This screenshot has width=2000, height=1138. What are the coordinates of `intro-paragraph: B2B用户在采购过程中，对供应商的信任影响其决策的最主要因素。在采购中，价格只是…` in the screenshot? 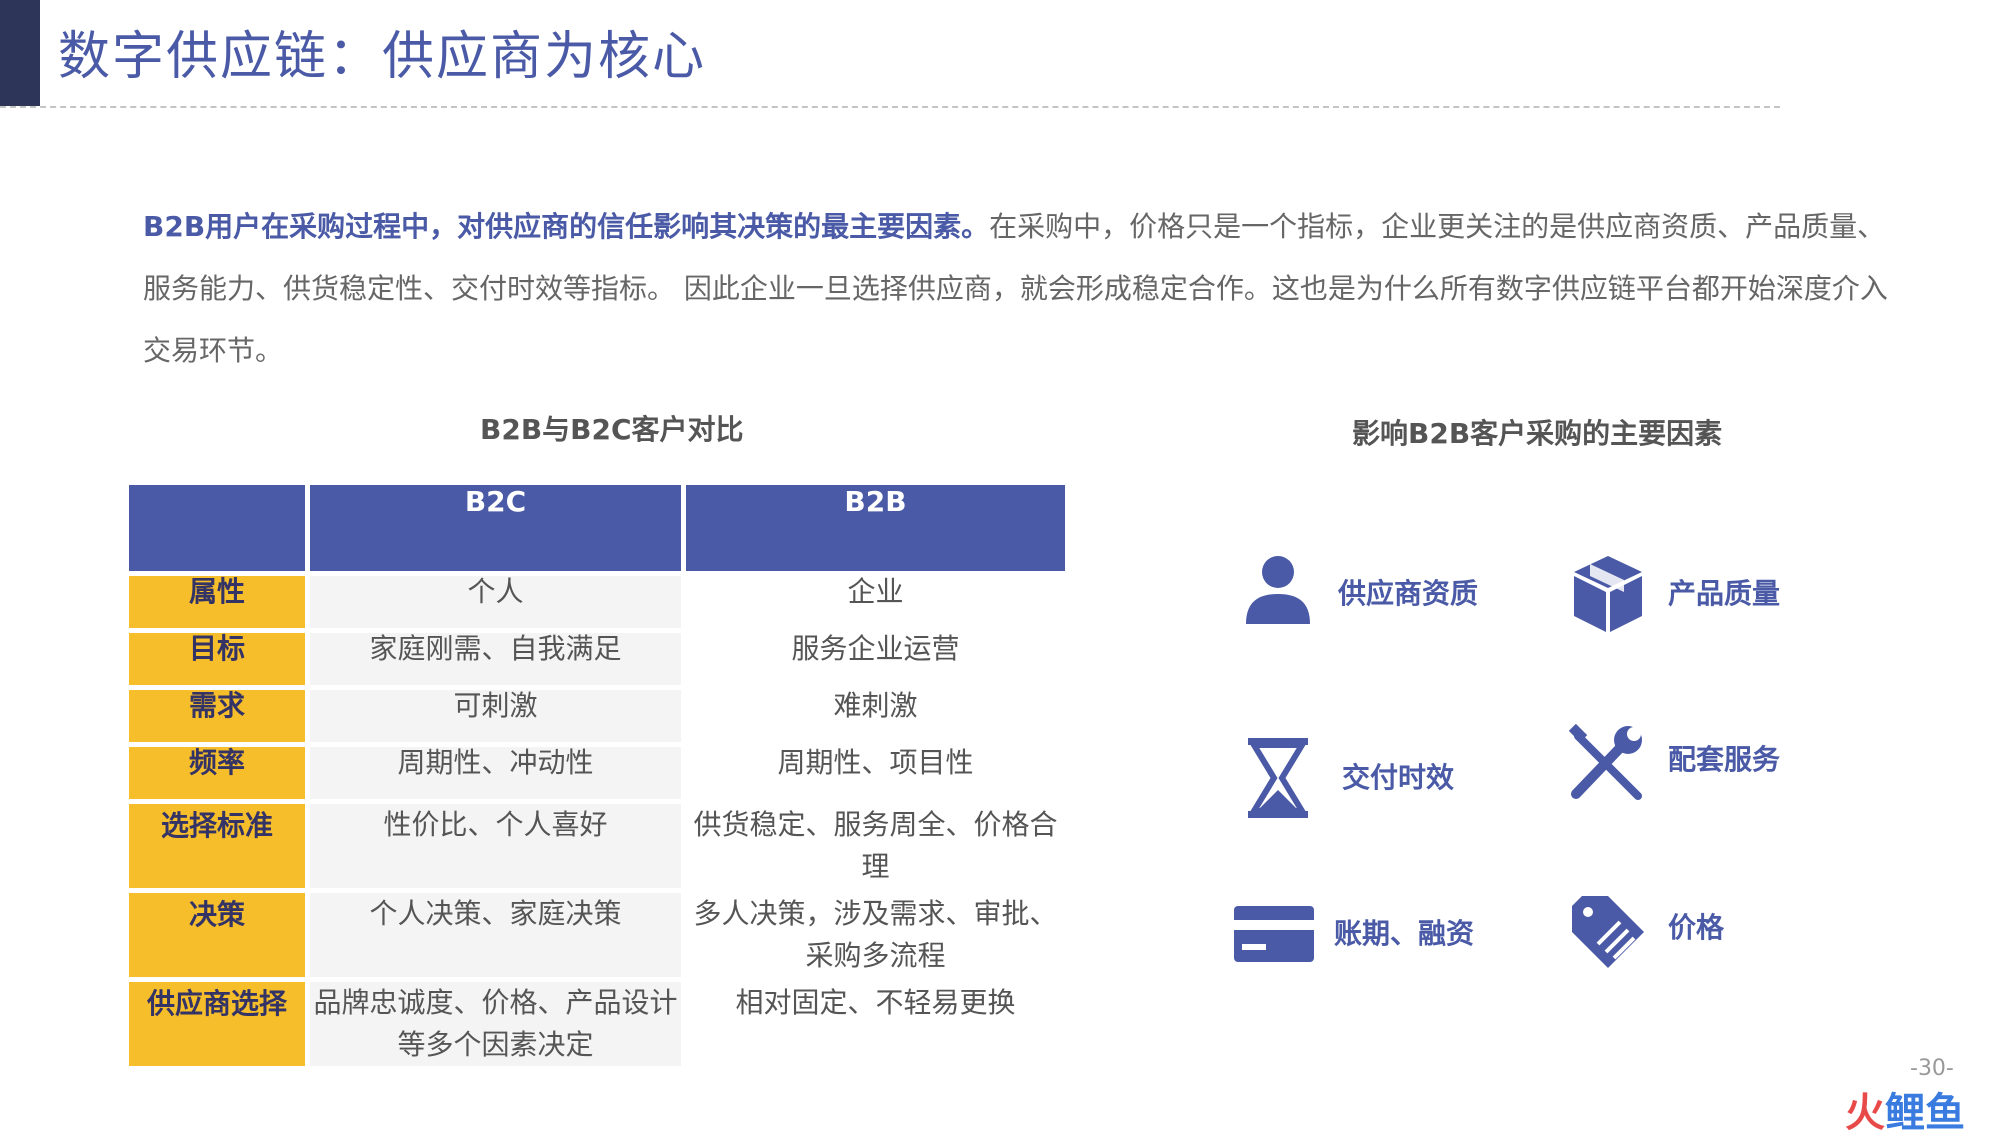 It's located at (1023, 289).